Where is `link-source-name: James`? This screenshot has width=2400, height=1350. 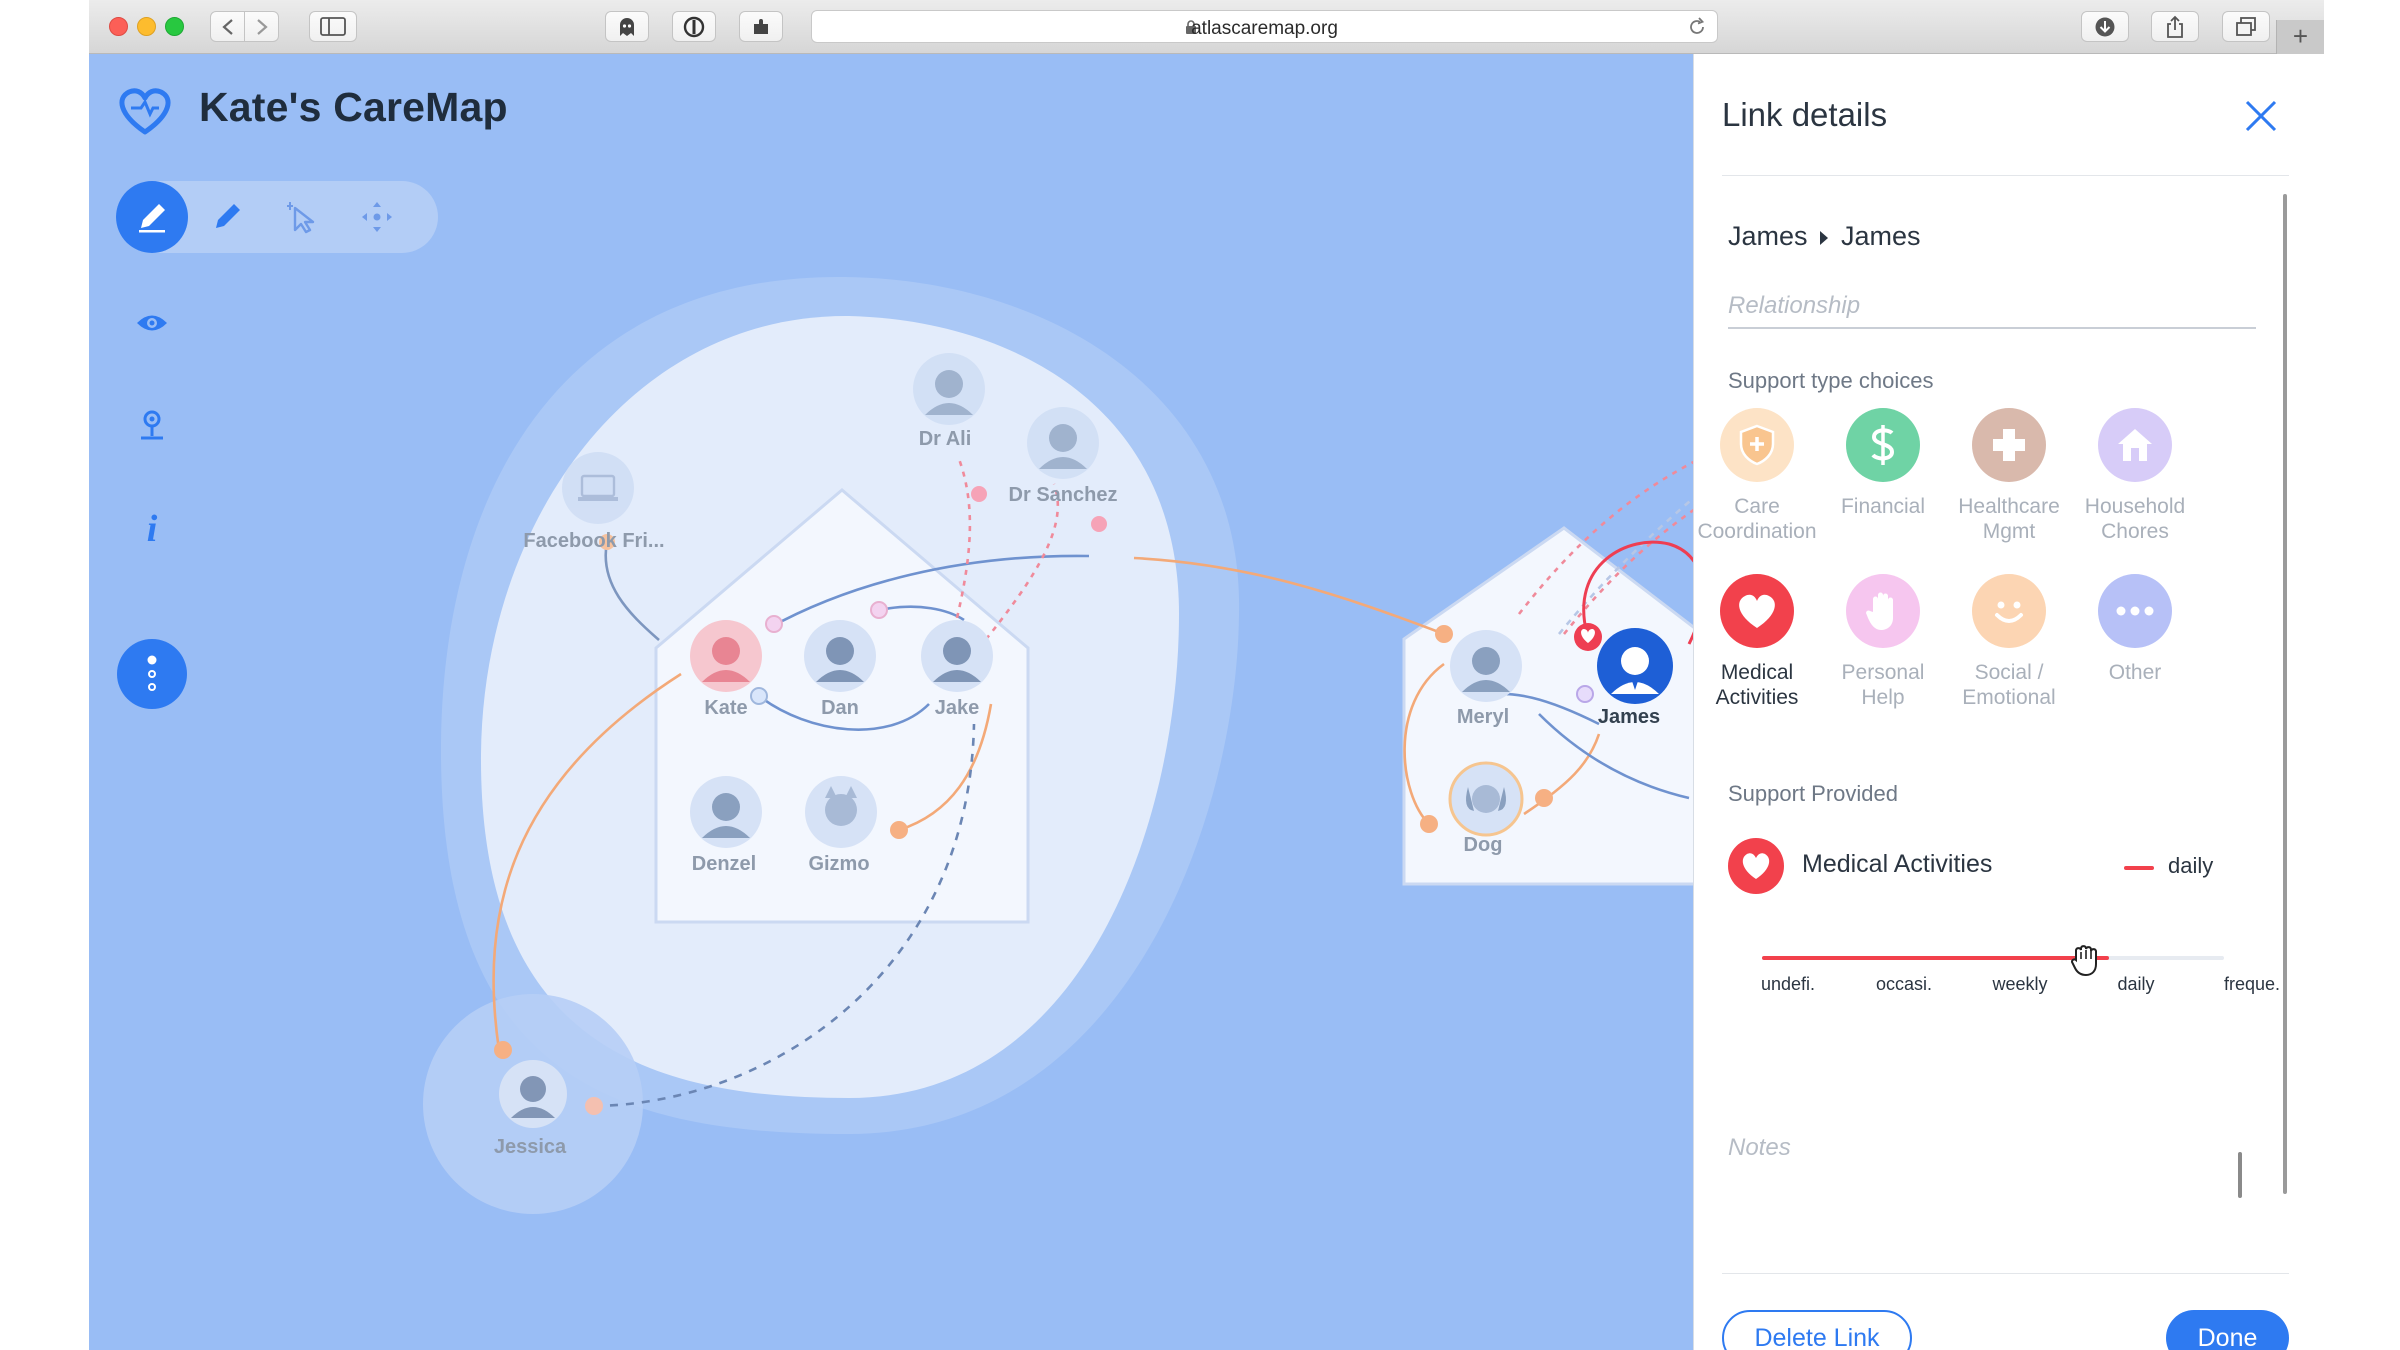
link-source-name: James is located at coordinates (1768, 236).